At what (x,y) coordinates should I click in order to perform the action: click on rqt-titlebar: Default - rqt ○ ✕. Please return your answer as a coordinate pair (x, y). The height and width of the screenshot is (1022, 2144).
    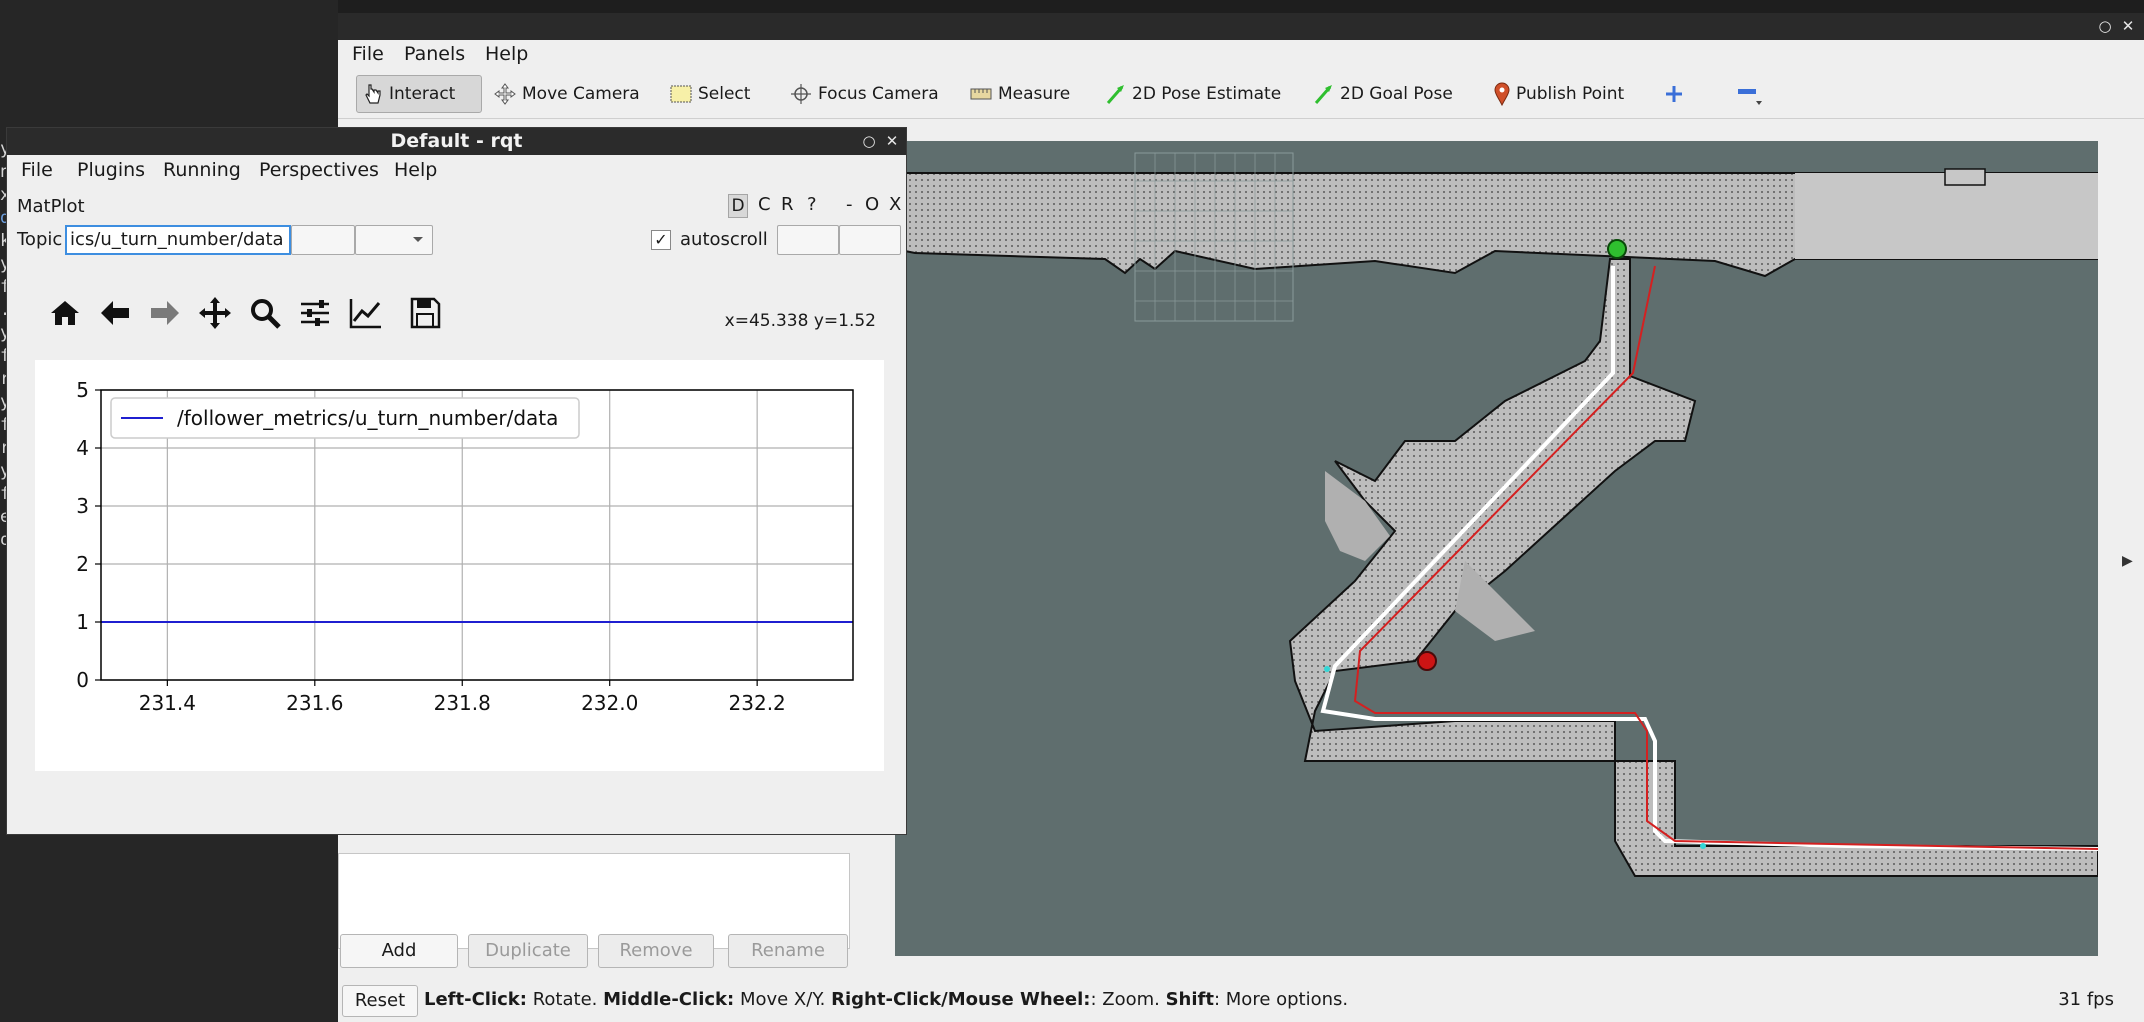
    Looking at the image, I should click on (456, 141).